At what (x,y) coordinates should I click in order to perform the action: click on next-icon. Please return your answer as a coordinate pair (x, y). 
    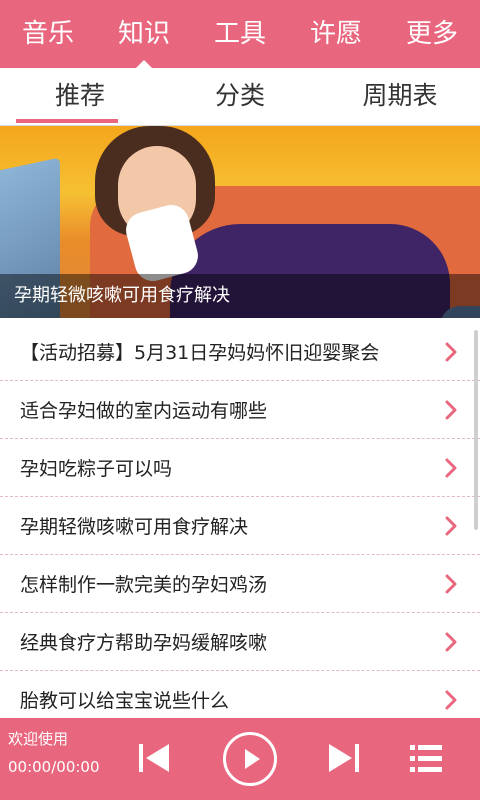
    Looking at the image, I should click on (344, 758).